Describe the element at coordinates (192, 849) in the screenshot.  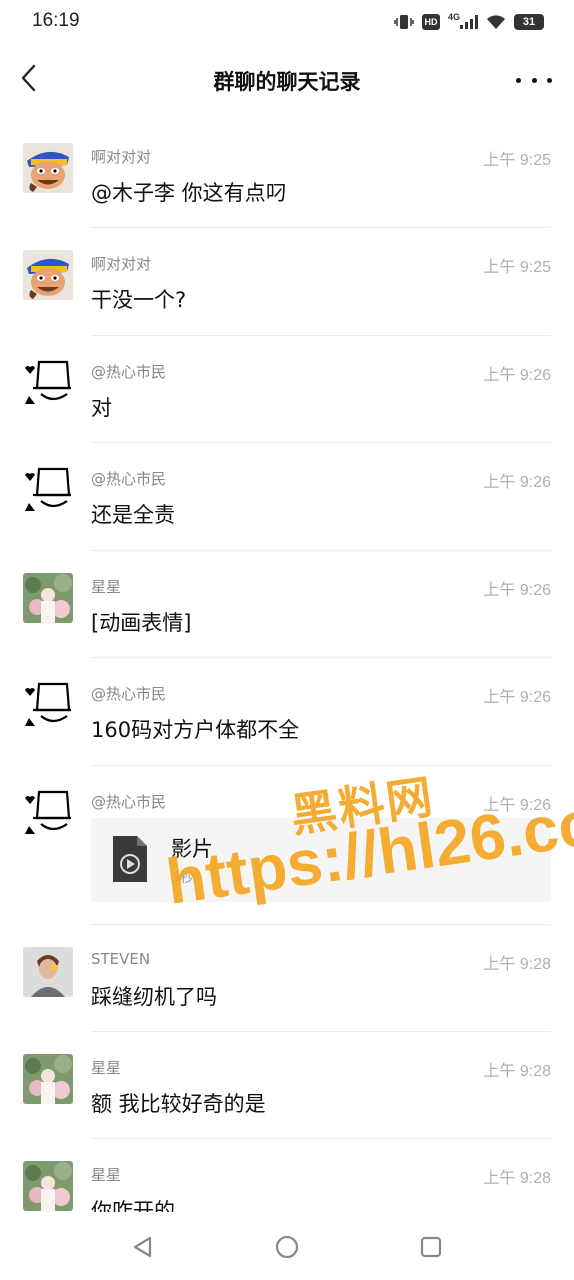
I see `file-name: 影片` at that location.